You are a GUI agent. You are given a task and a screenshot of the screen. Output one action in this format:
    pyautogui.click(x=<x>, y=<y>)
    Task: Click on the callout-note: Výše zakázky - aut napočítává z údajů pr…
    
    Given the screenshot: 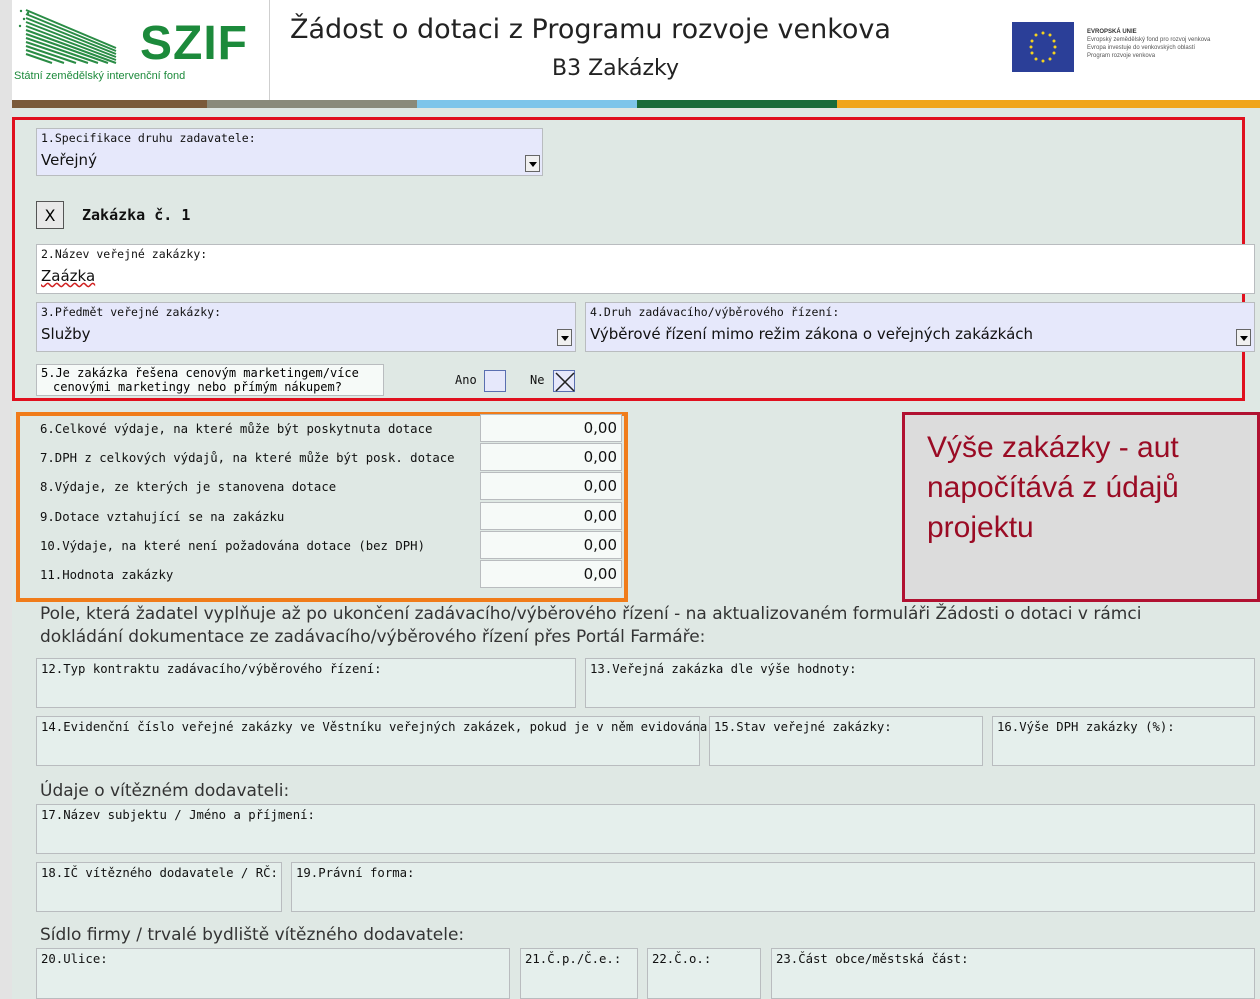 What is the action you would take?
    pyautogui.click(x=1081, y=507)
    